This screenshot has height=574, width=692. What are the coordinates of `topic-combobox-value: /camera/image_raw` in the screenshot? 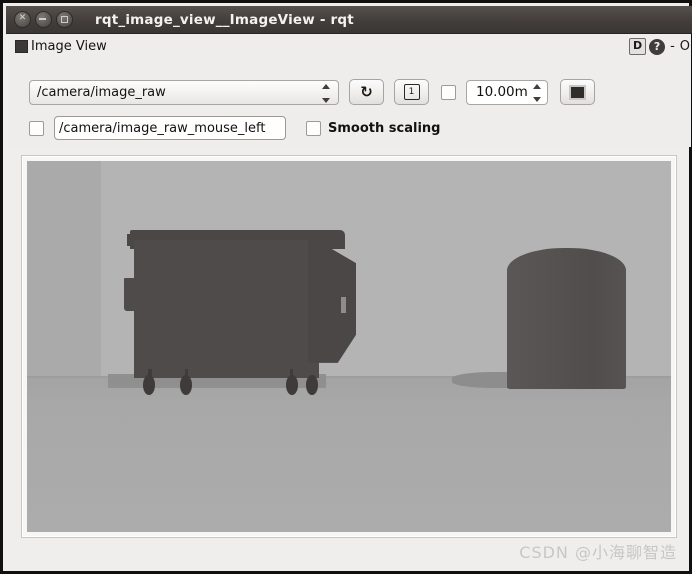 It's located at (101, 92).